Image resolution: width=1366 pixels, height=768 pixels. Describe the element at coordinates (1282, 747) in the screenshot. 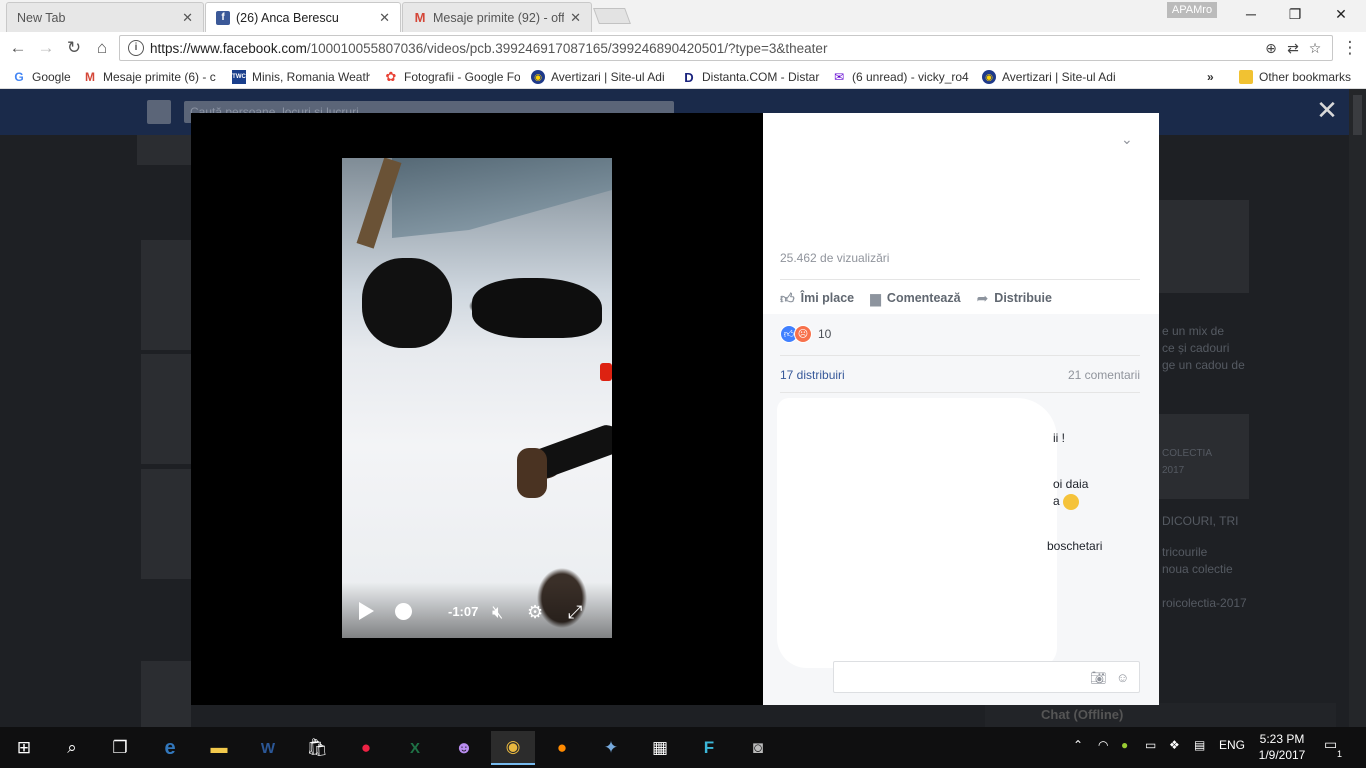

I see `system-clock: 5:23 PM 1/9/2017` at that location.